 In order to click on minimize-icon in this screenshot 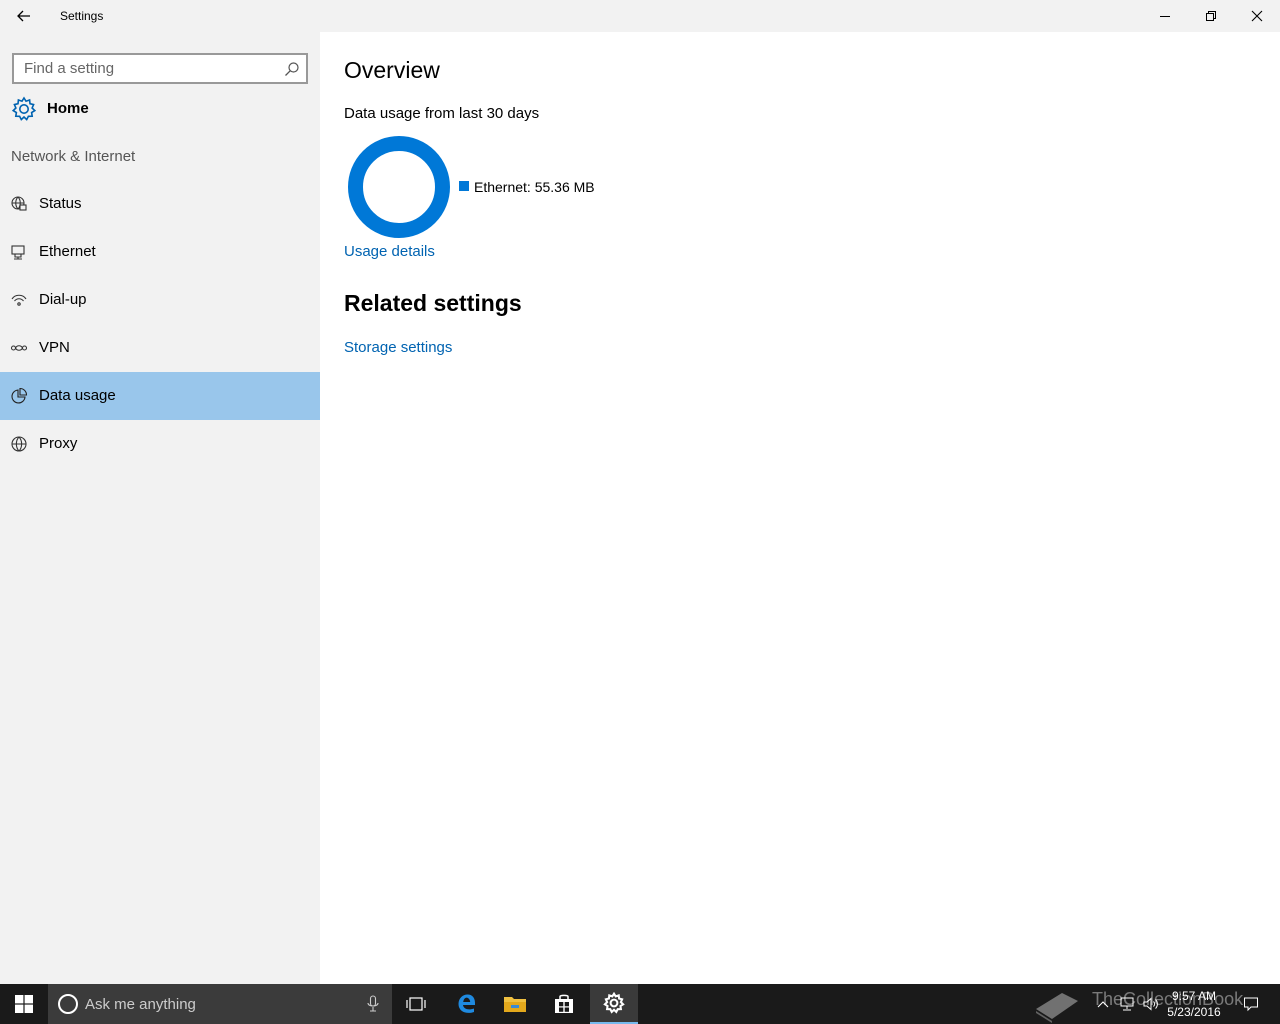, I will do `click(1165, 16)`.